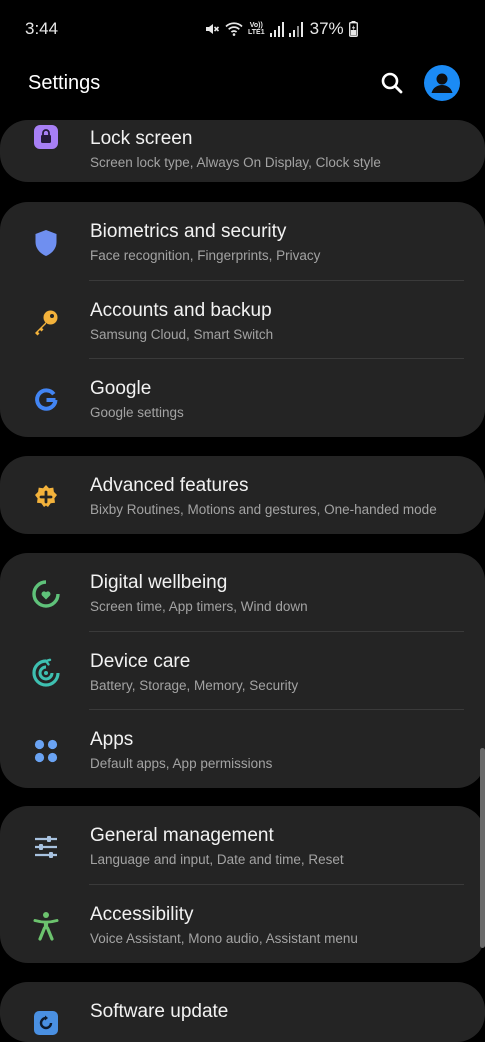  Describe the element at coordinates (199, 606) in the screenshot. I see `item-subtitle: Screen time, App timers, Wind down` at that location.